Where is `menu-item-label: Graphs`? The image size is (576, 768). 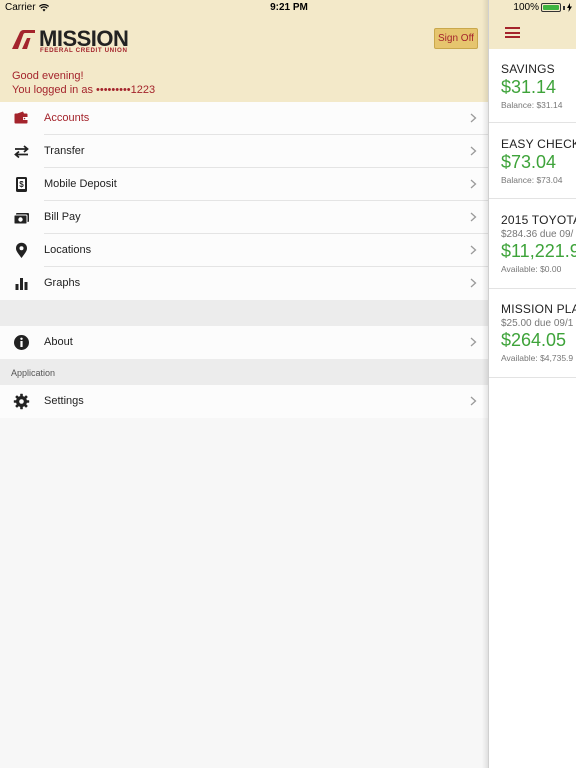 menu-item-label: Graphs is located at coordinates (62, 283).